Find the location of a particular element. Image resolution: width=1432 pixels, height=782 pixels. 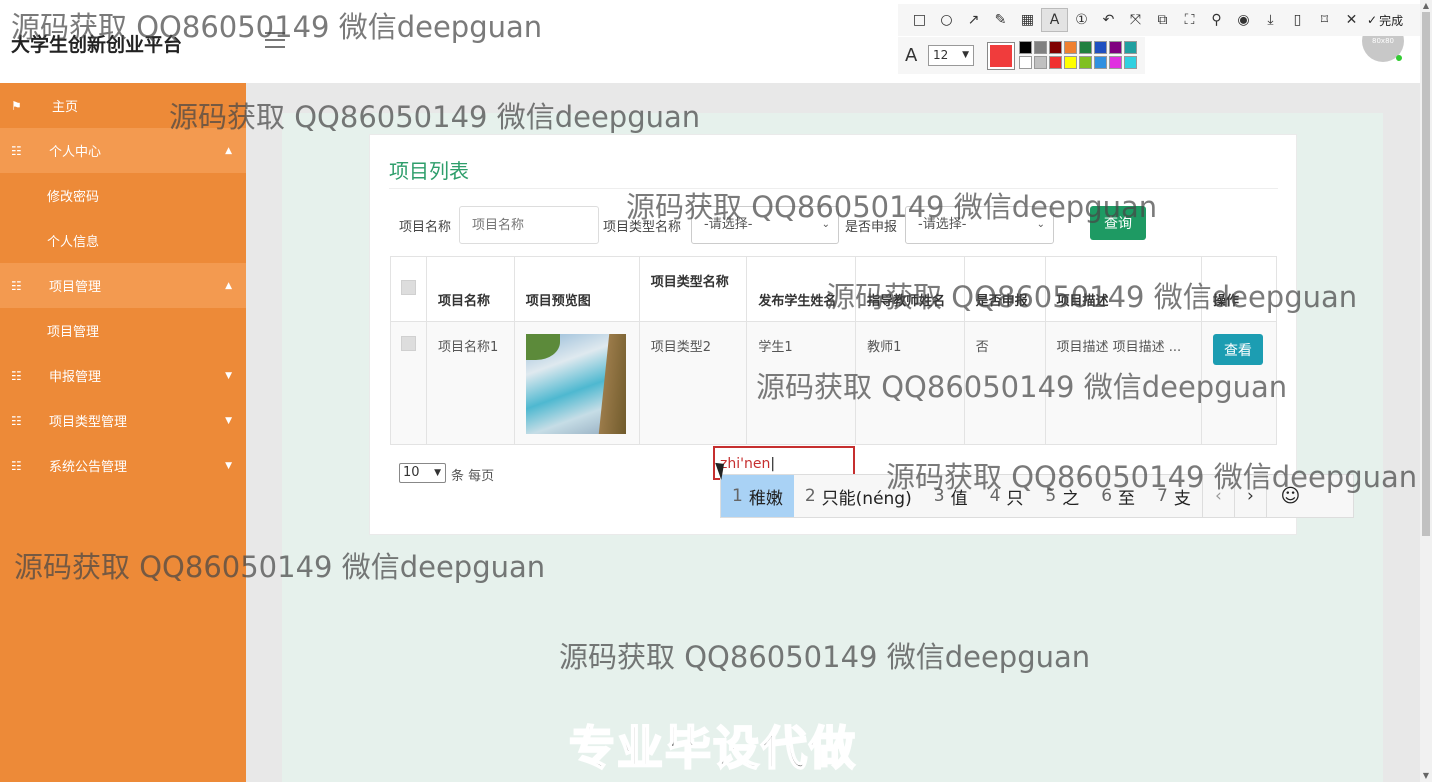

sidebar-subitem-project-management: 项目管理 is located at coordinates (123, 330).